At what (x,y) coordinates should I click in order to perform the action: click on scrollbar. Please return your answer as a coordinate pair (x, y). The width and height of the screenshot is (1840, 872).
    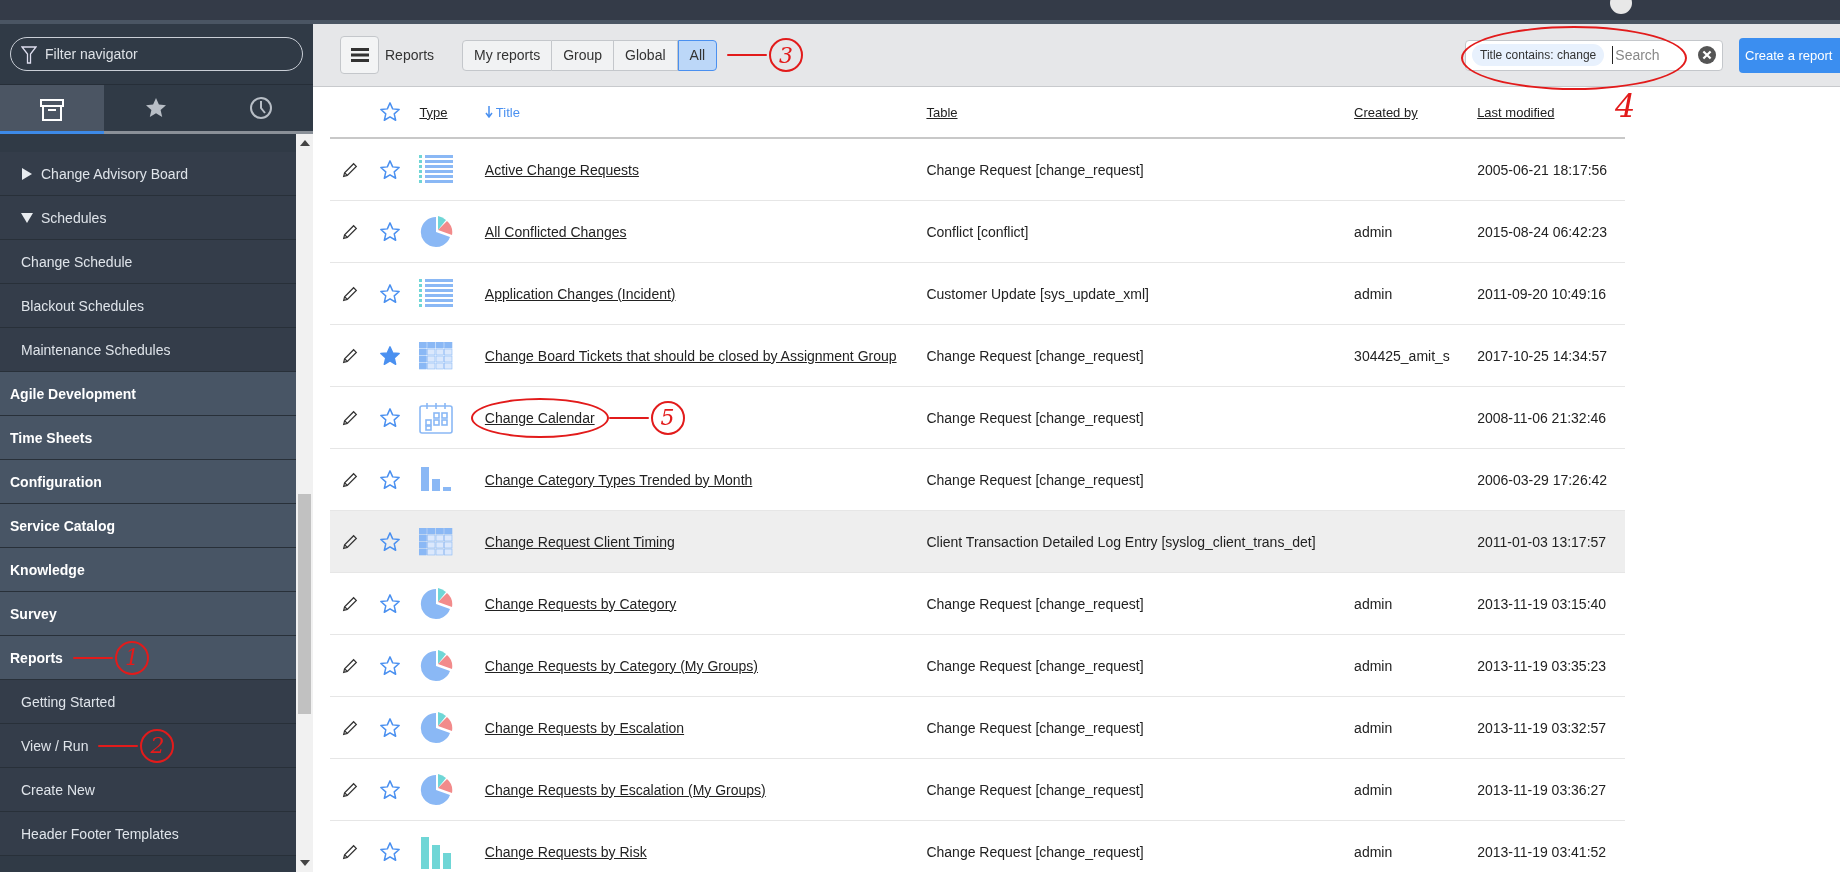
    Looking at the image, I should click on (304, 503).